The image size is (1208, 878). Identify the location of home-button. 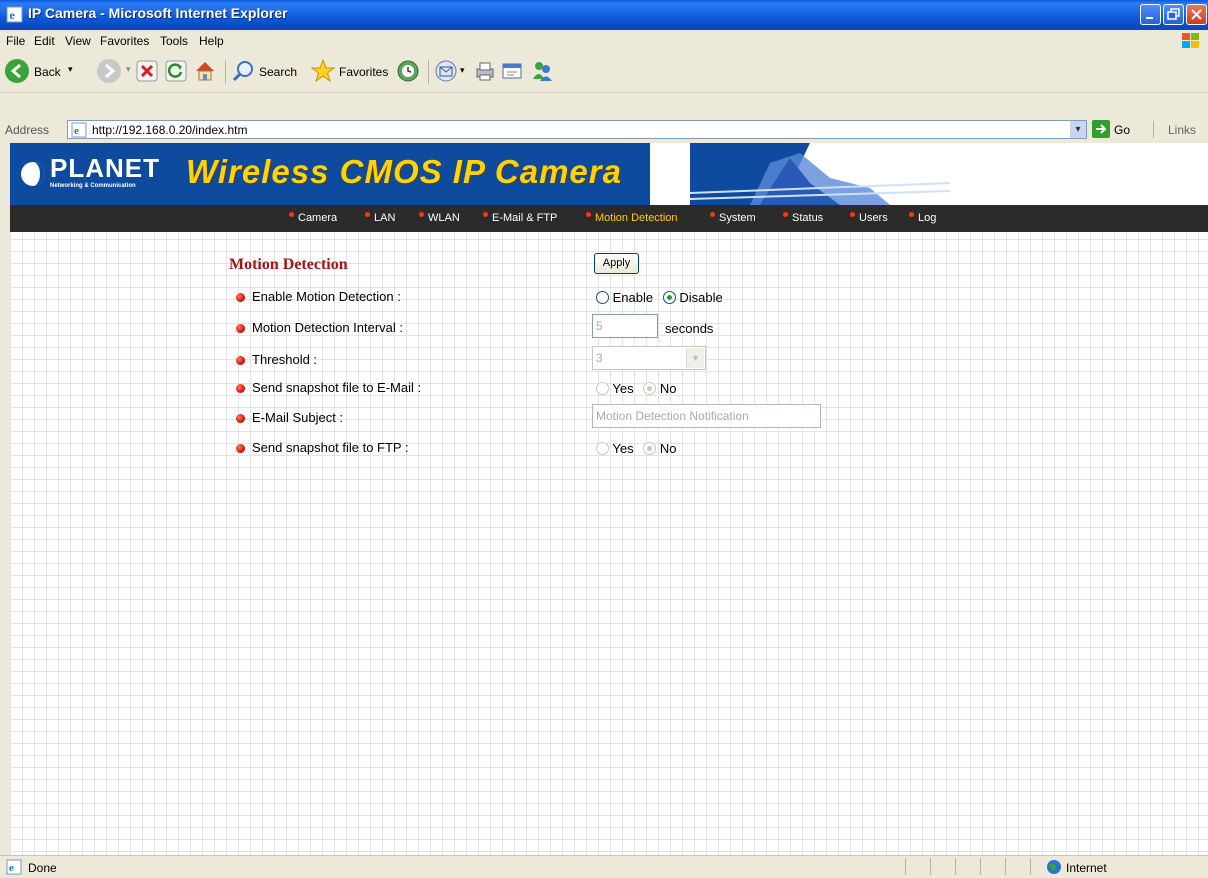
(205, 72).